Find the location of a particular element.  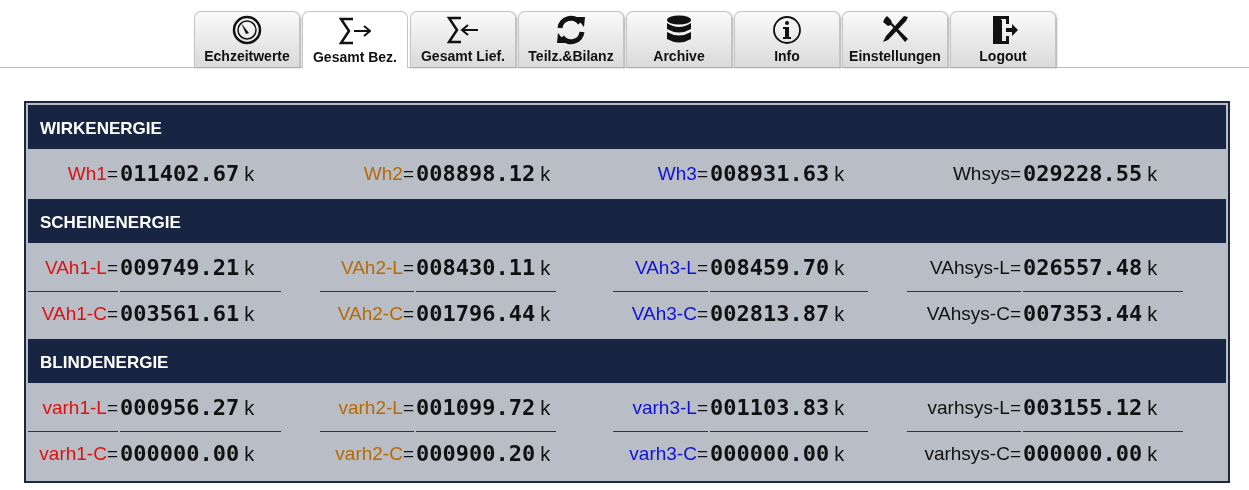

reading-value: 007353.44 is located at coordinates (1083, 313).